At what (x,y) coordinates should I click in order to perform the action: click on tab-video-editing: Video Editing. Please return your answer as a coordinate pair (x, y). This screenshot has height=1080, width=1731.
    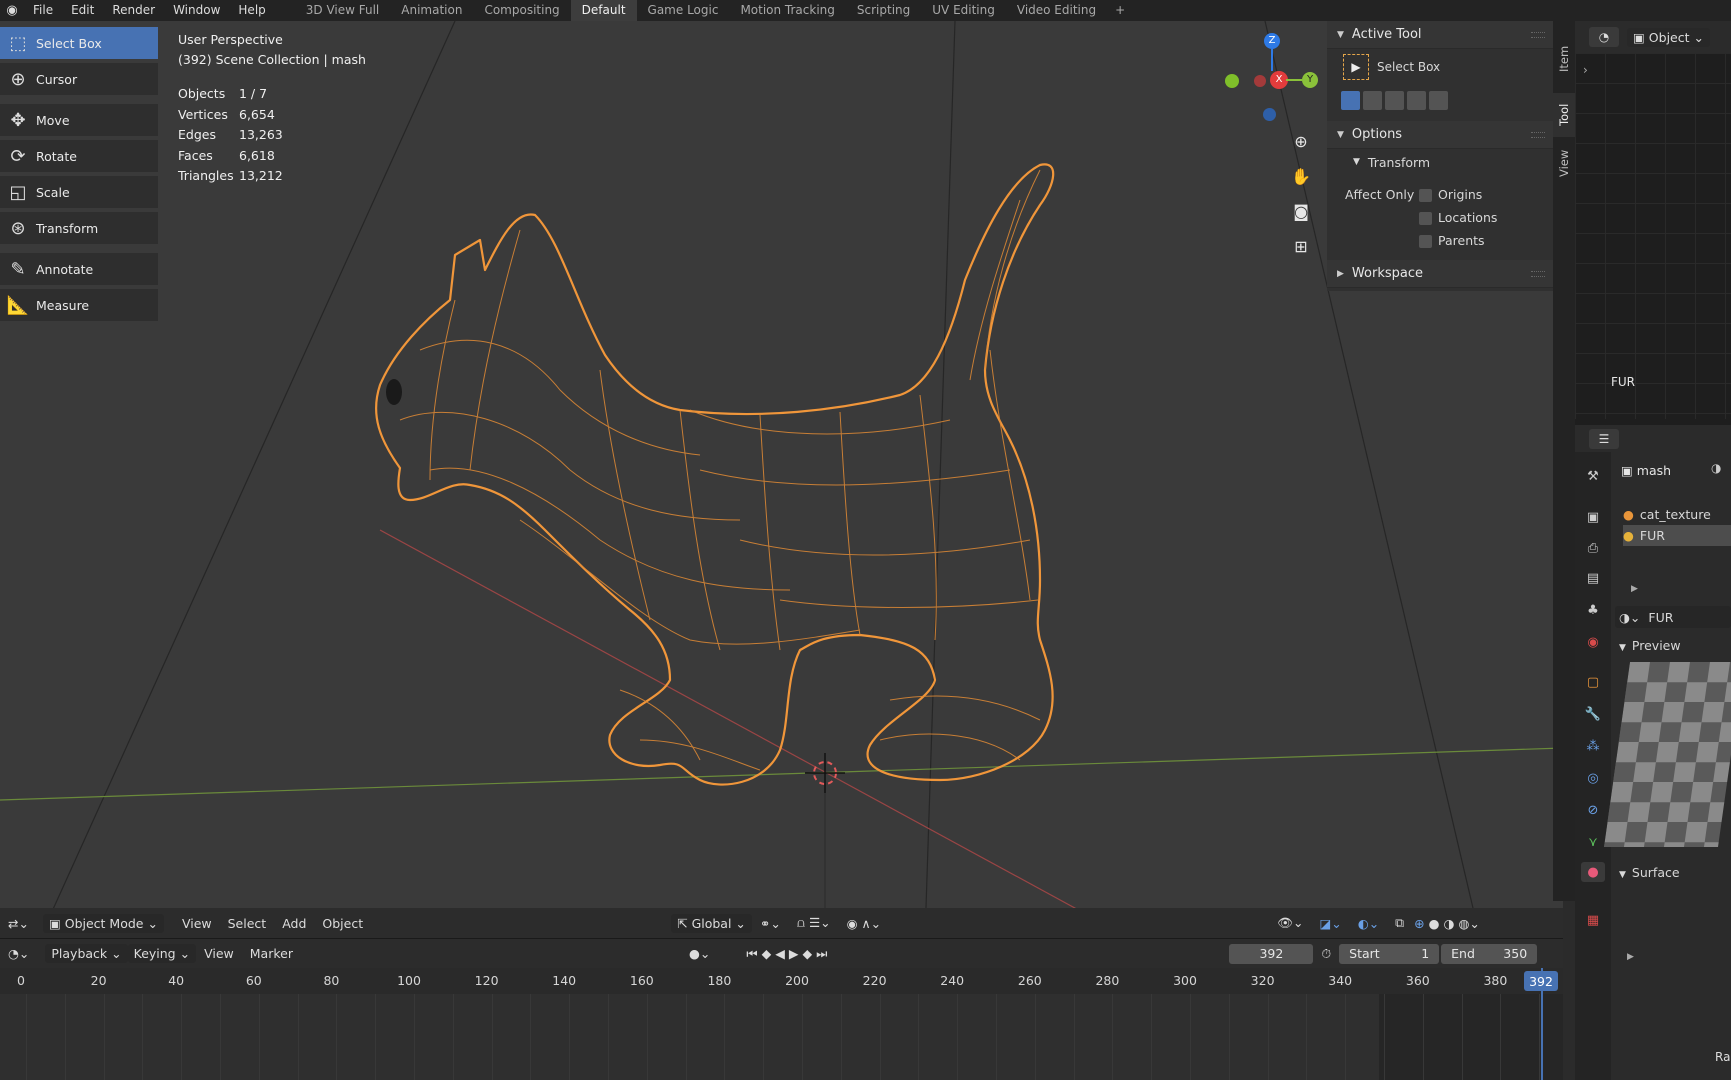
    Looking at the image, I should click on (1056, 10).